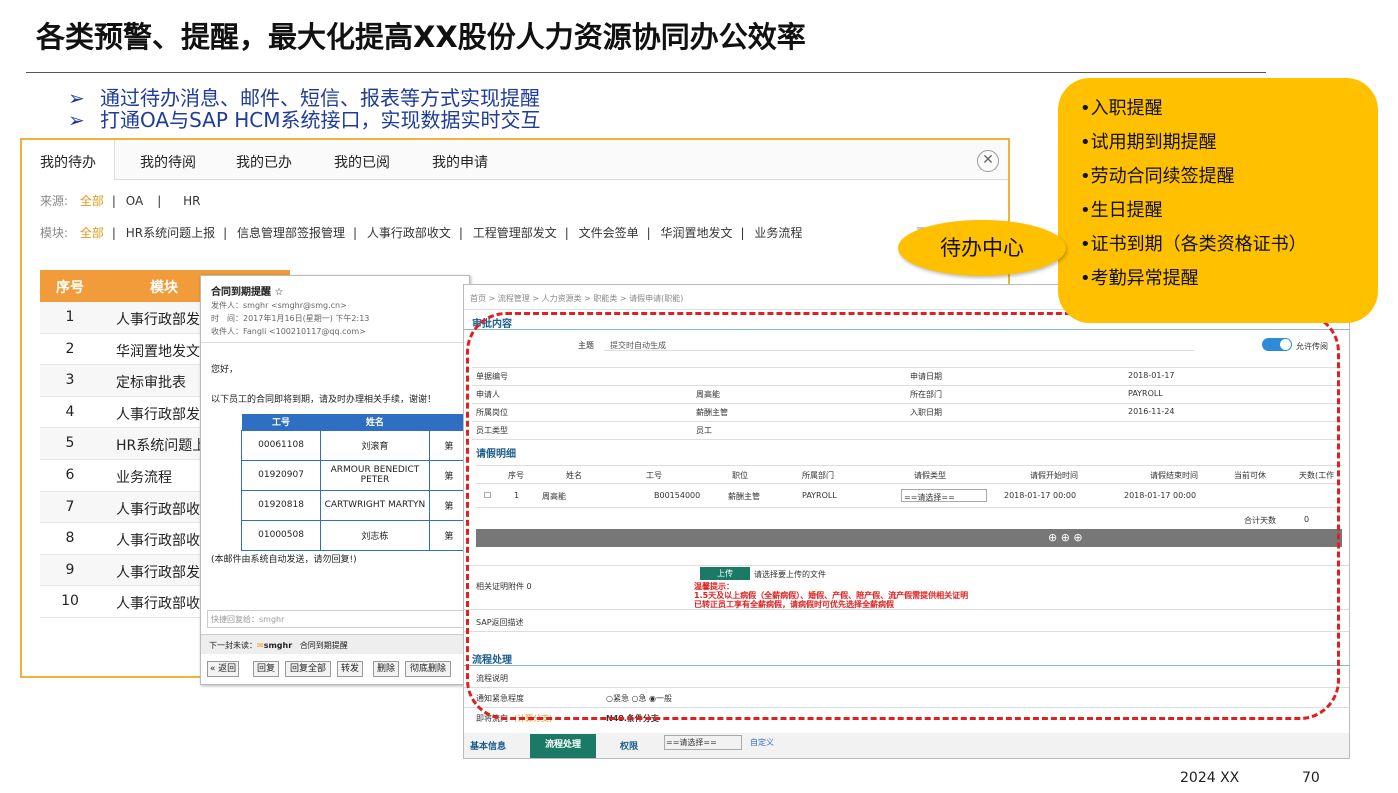 This screenshot has width=1398, height=793. I want to click on module-all: 全部, so click(92, 233).